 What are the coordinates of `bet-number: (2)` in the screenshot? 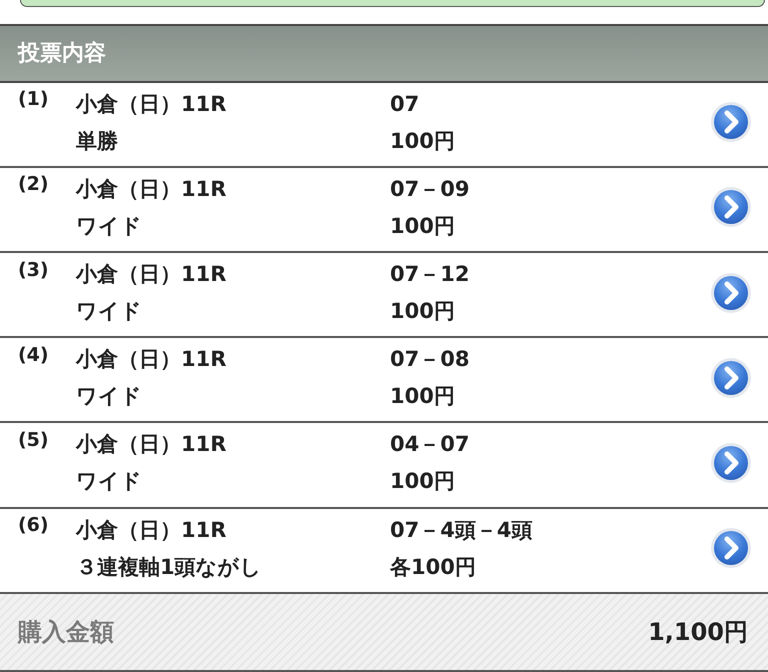 It's located at (34, 184).